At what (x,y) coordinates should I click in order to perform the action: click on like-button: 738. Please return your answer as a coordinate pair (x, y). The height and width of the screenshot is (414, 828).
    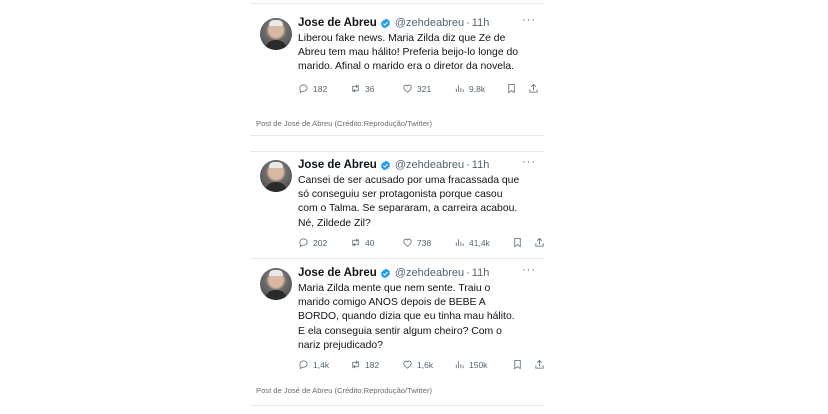
    Looking at the image, I should click on (428, 242).